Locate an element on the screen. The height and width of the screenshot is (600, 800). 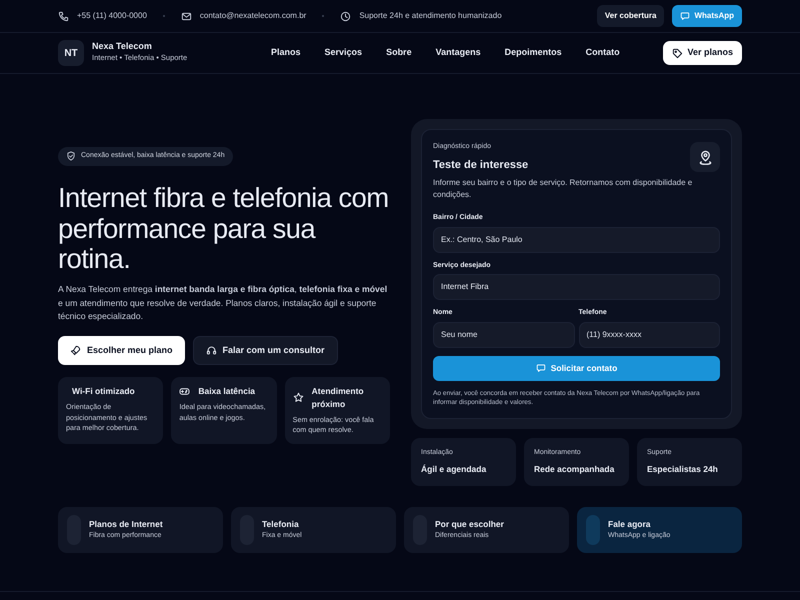
headset-icon is located at coordinates (211, 350).